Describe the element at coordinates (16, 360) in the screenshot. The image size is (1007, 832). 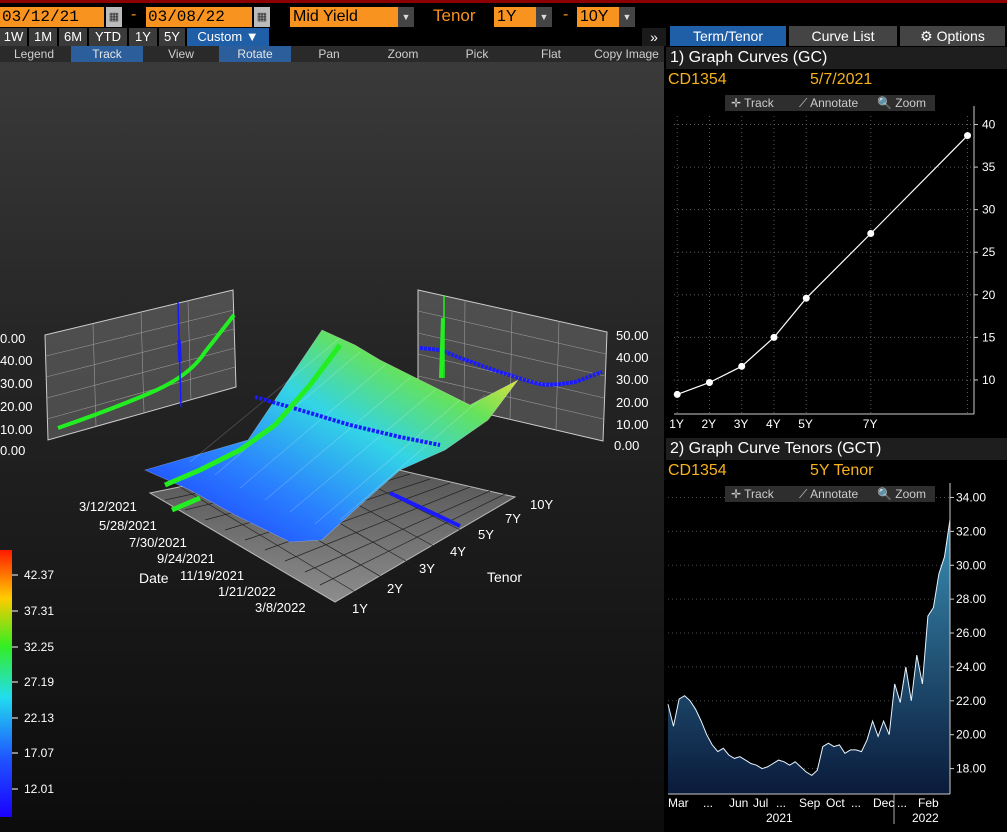
I see `left-tick: 40.00` at that location.